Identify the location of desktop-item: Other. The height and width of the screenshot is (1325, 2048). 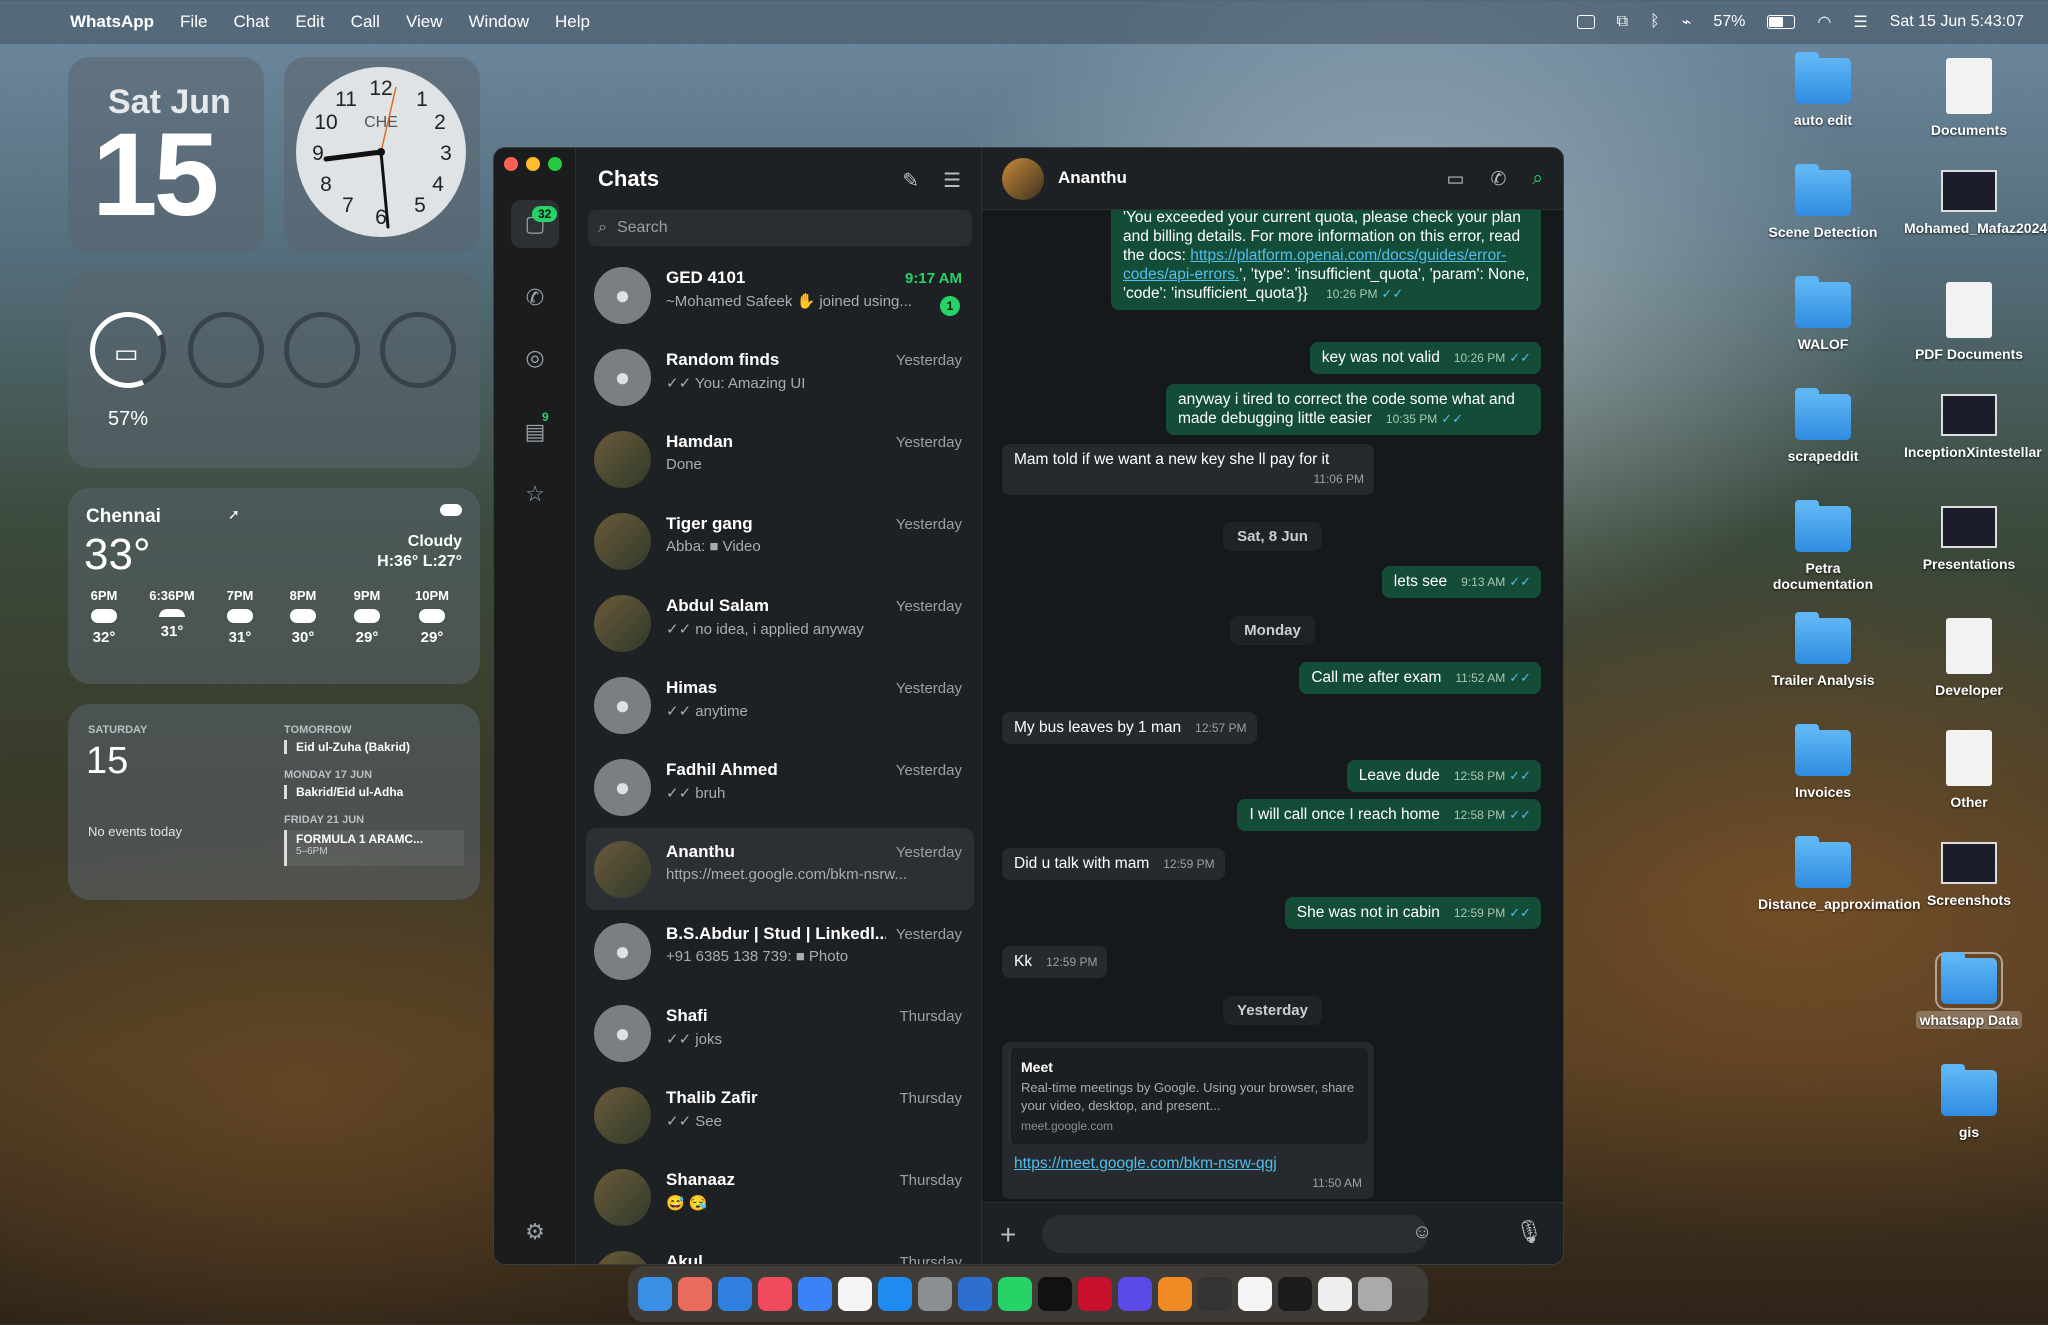
(1969, 770).